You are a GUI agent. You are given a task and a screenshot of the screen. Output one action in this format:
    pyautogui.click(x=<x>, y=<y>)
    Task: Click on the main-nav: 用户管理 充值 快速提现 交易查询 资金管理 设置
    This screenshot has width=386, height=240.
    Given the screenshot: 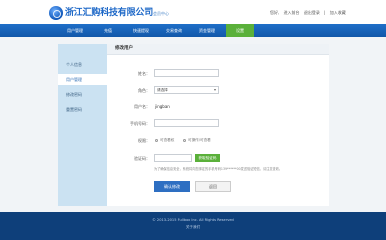 What is the action you would take?
    pyautogui.click(x=193, y=30)
    